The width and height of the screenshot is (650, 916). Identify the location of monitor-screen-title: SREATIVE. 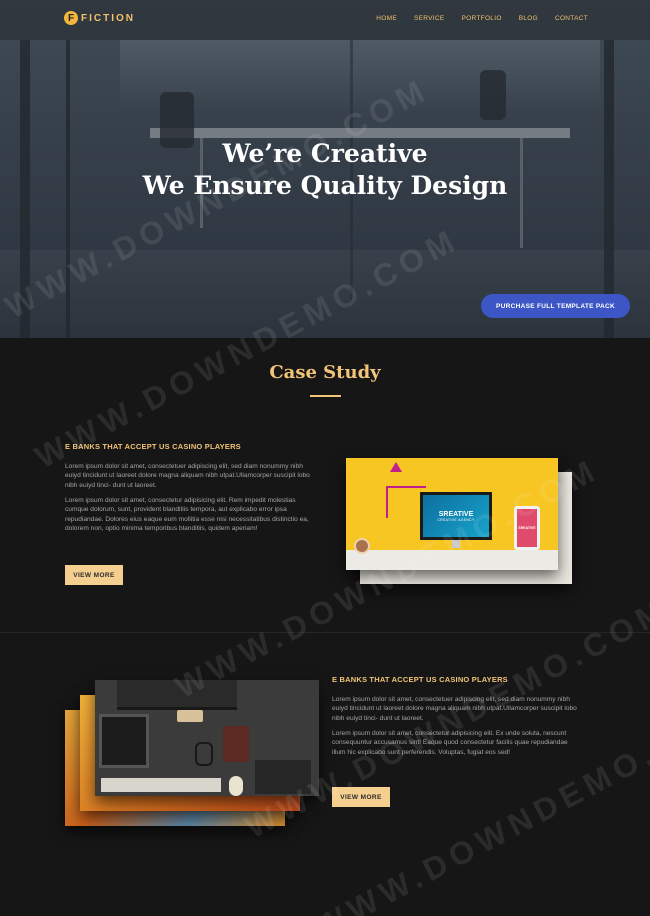
(456, 514).